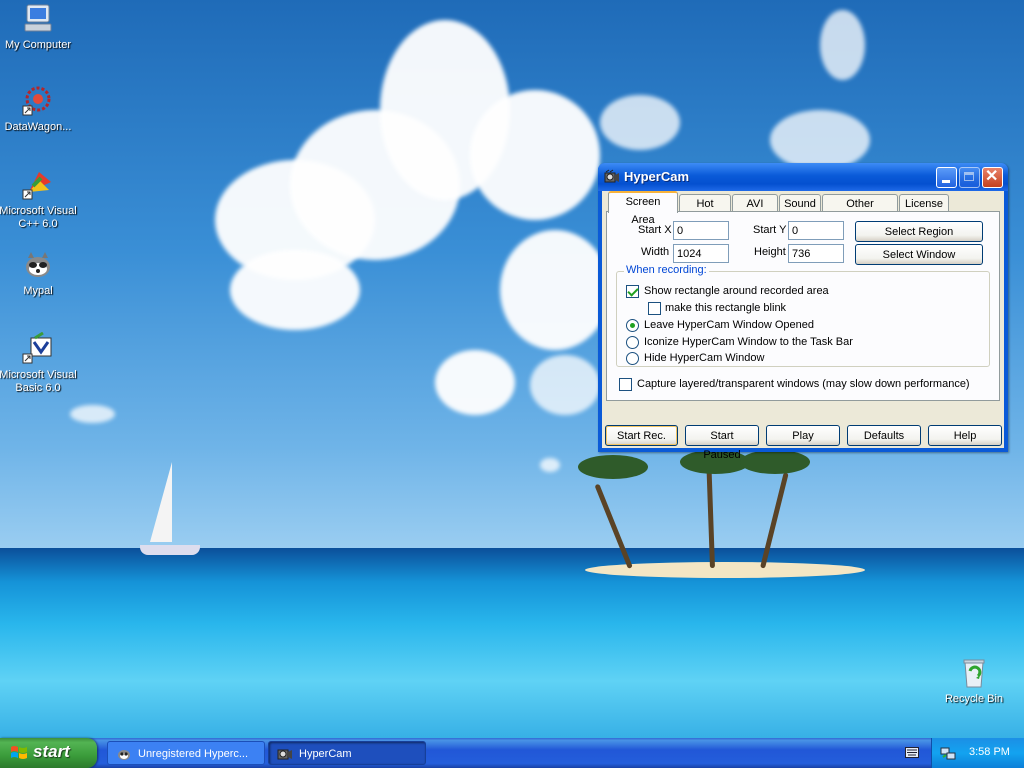 This screenshot has height=768, width=1024. I want to click on start-y-label: Start Y, so click(770, 230).